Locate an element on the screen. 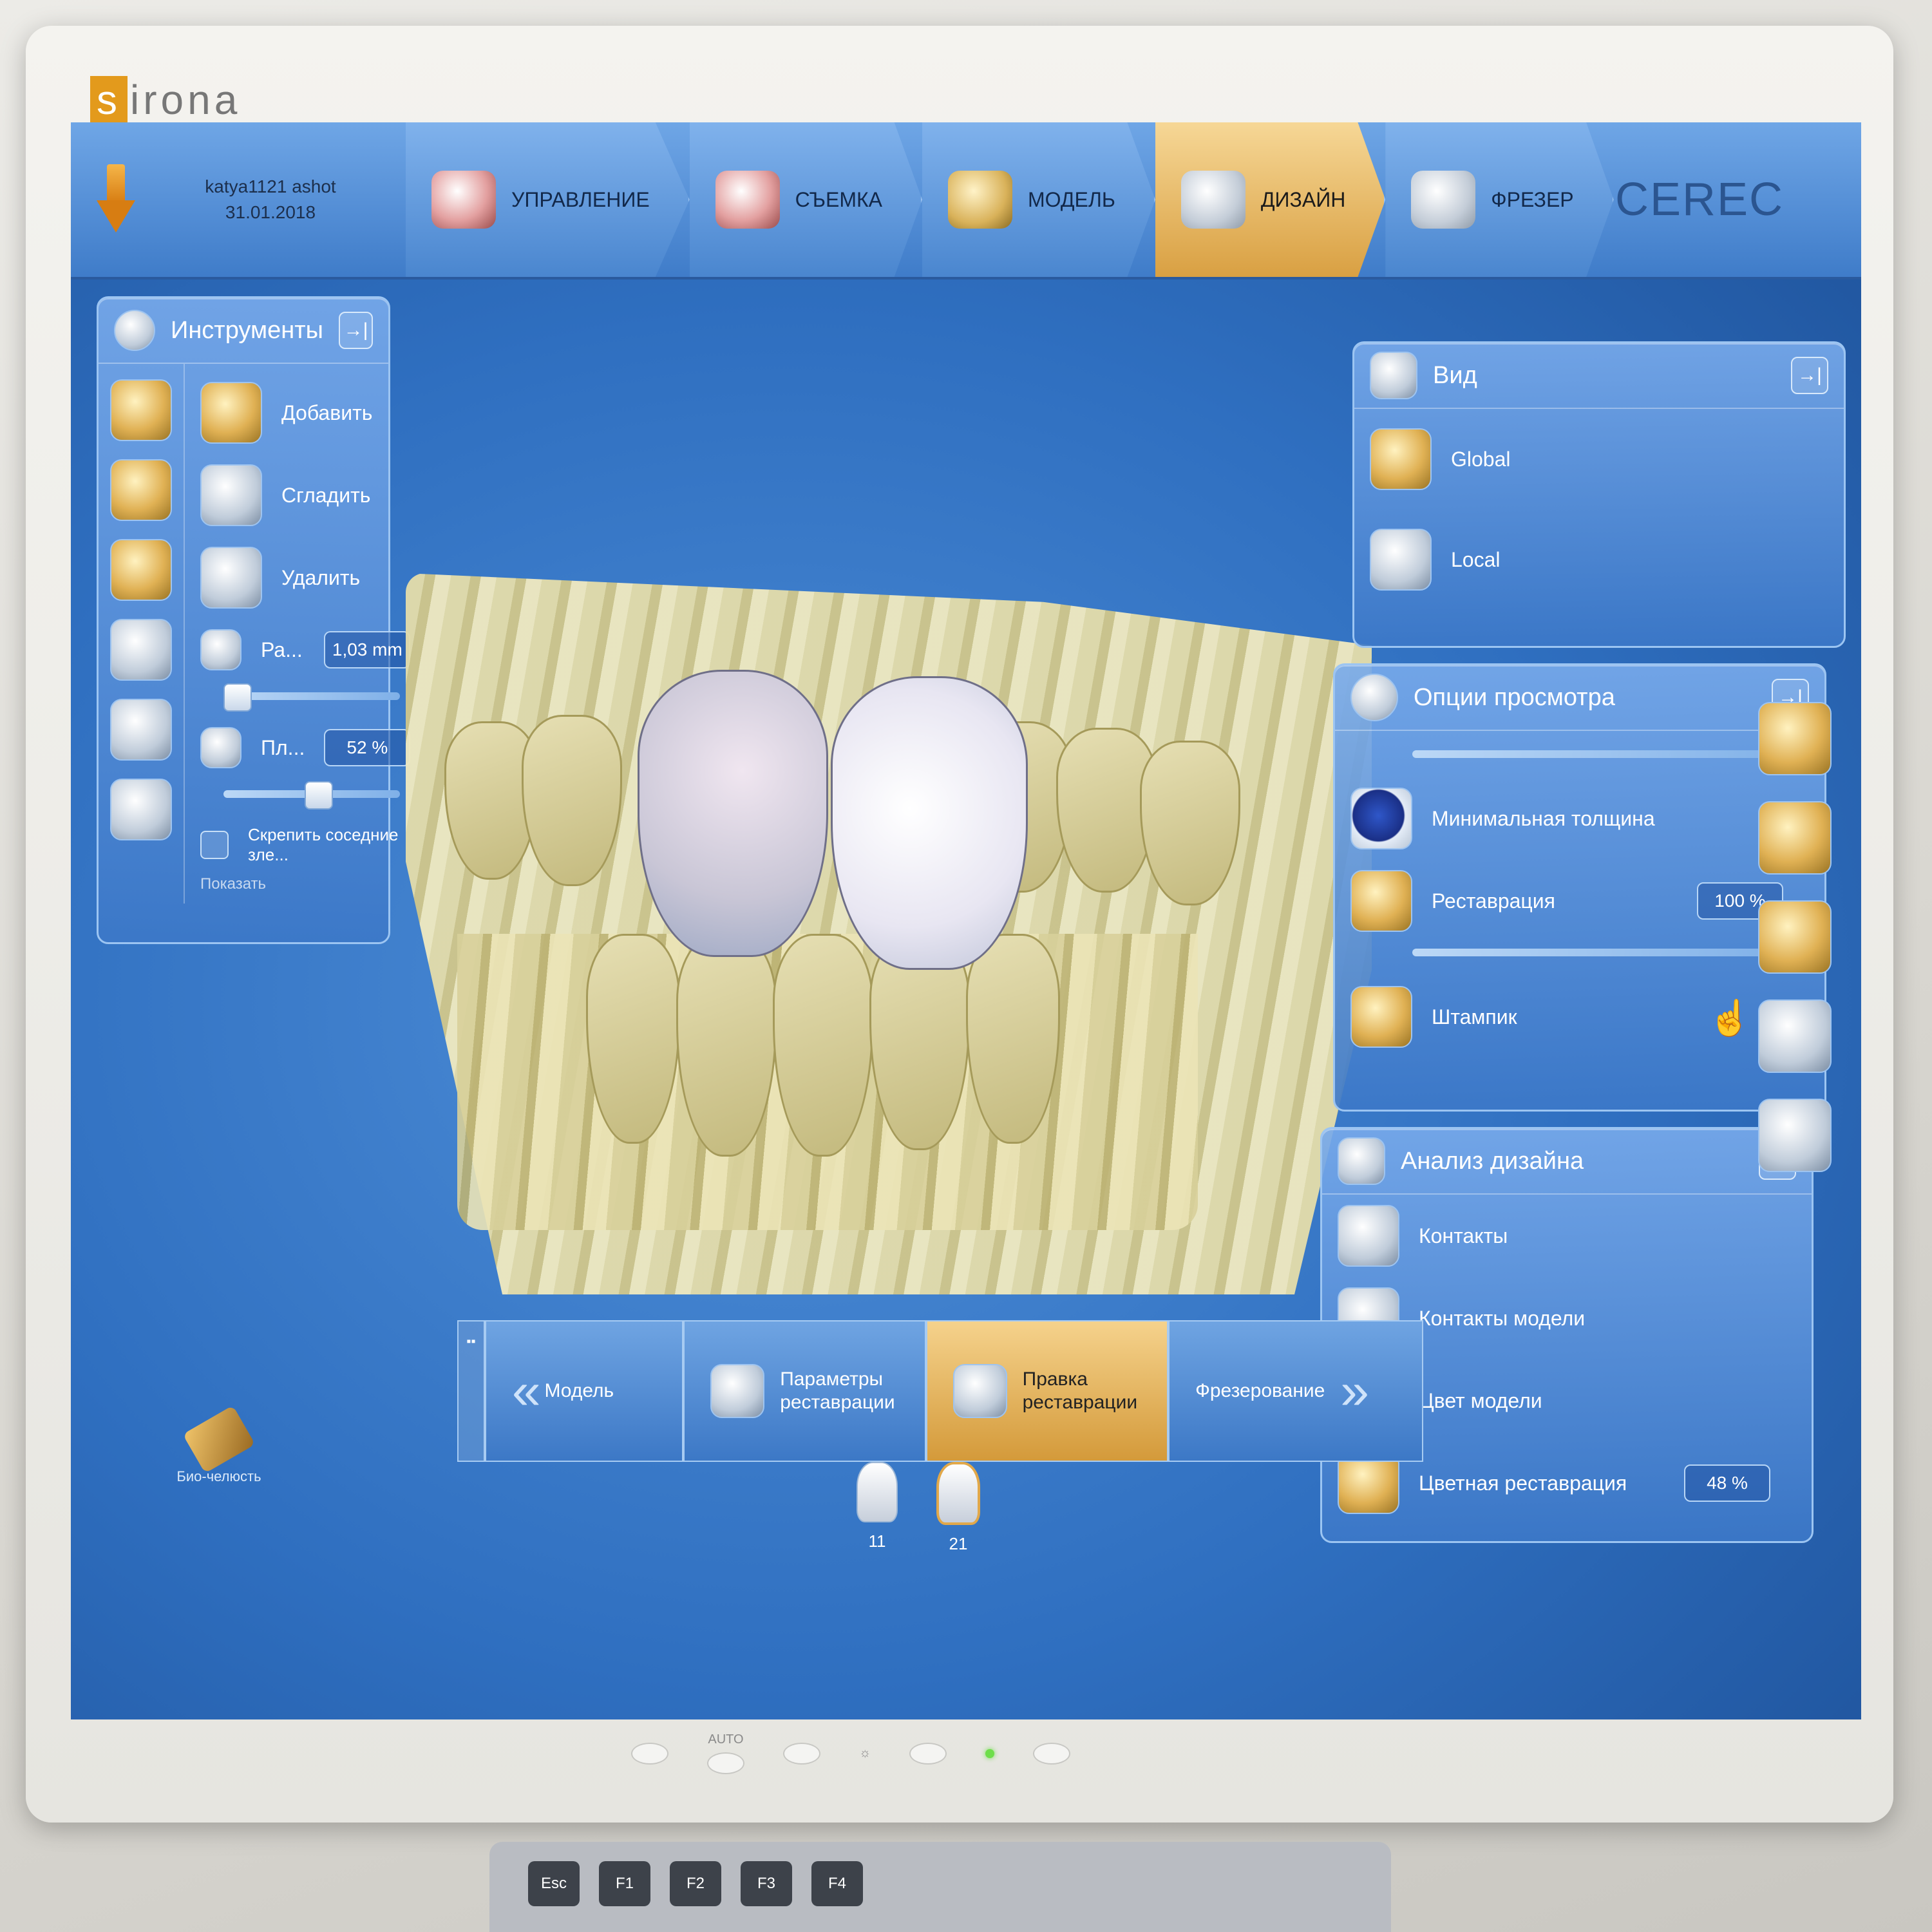 The width and height of the screenshot is (1932, 1932). edit-restoration-button: Правка реставрации is located at coordinates (1047, 1391).